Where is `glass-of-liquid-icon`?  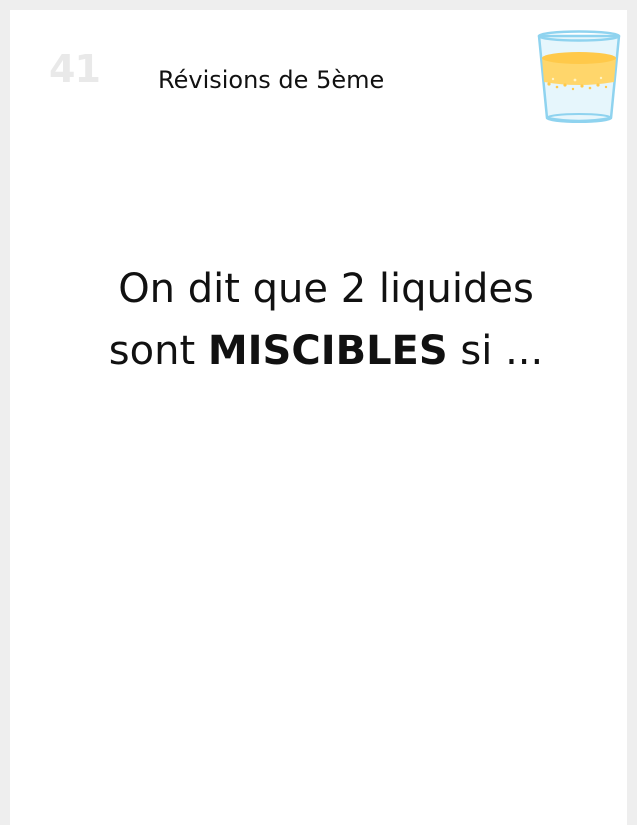 glass-of-liquid-icon is located at coordinates (579, 76).